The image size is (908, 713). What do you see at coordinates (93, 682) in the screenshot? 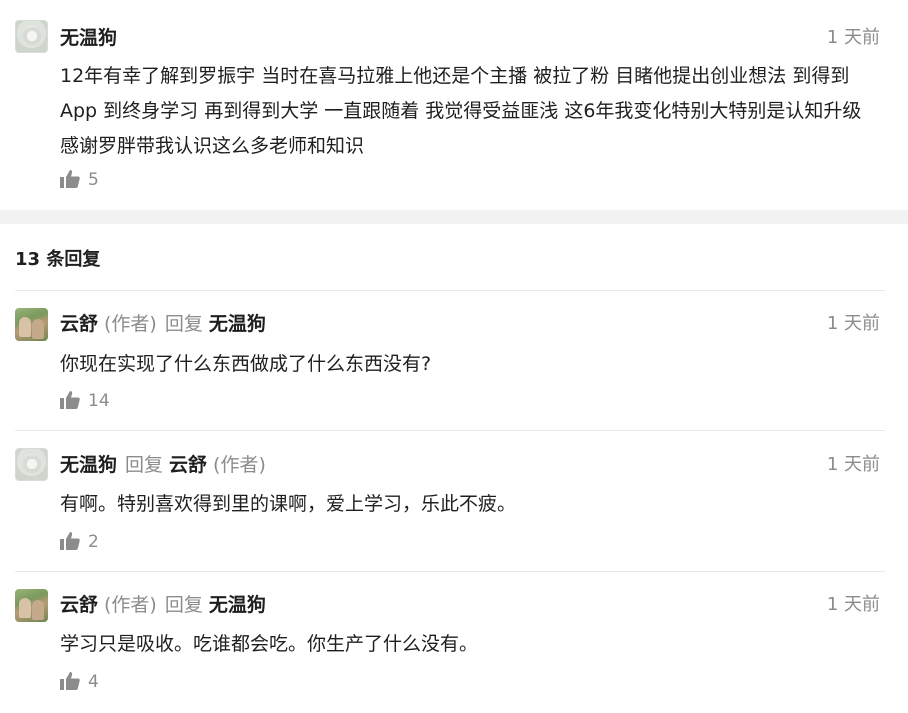
I see `like-count: 4` at bounding box center [93, 682].